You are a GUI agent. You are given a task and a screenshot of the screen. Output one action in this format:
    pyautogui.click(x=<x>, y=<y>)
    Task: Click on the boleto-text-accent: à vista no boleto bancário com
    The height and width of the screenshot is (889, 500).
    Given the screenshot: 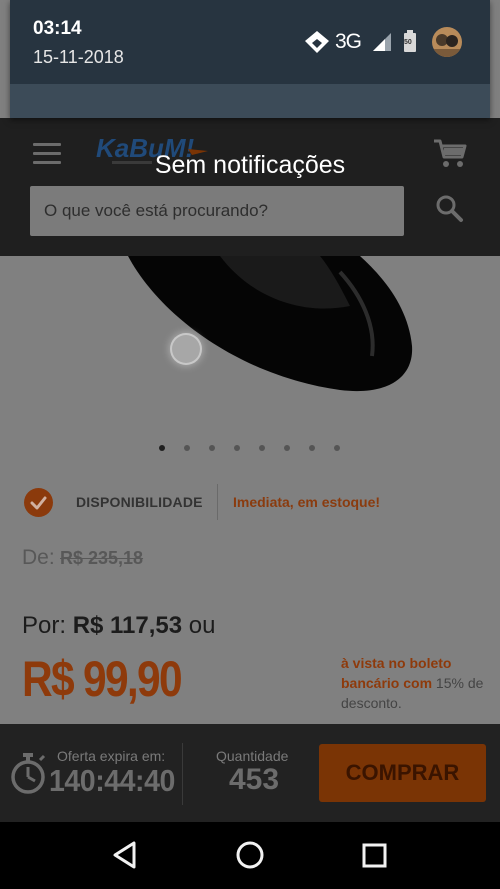 What is the action you would take?
    pyautogui.click(x=396, y=673)
    